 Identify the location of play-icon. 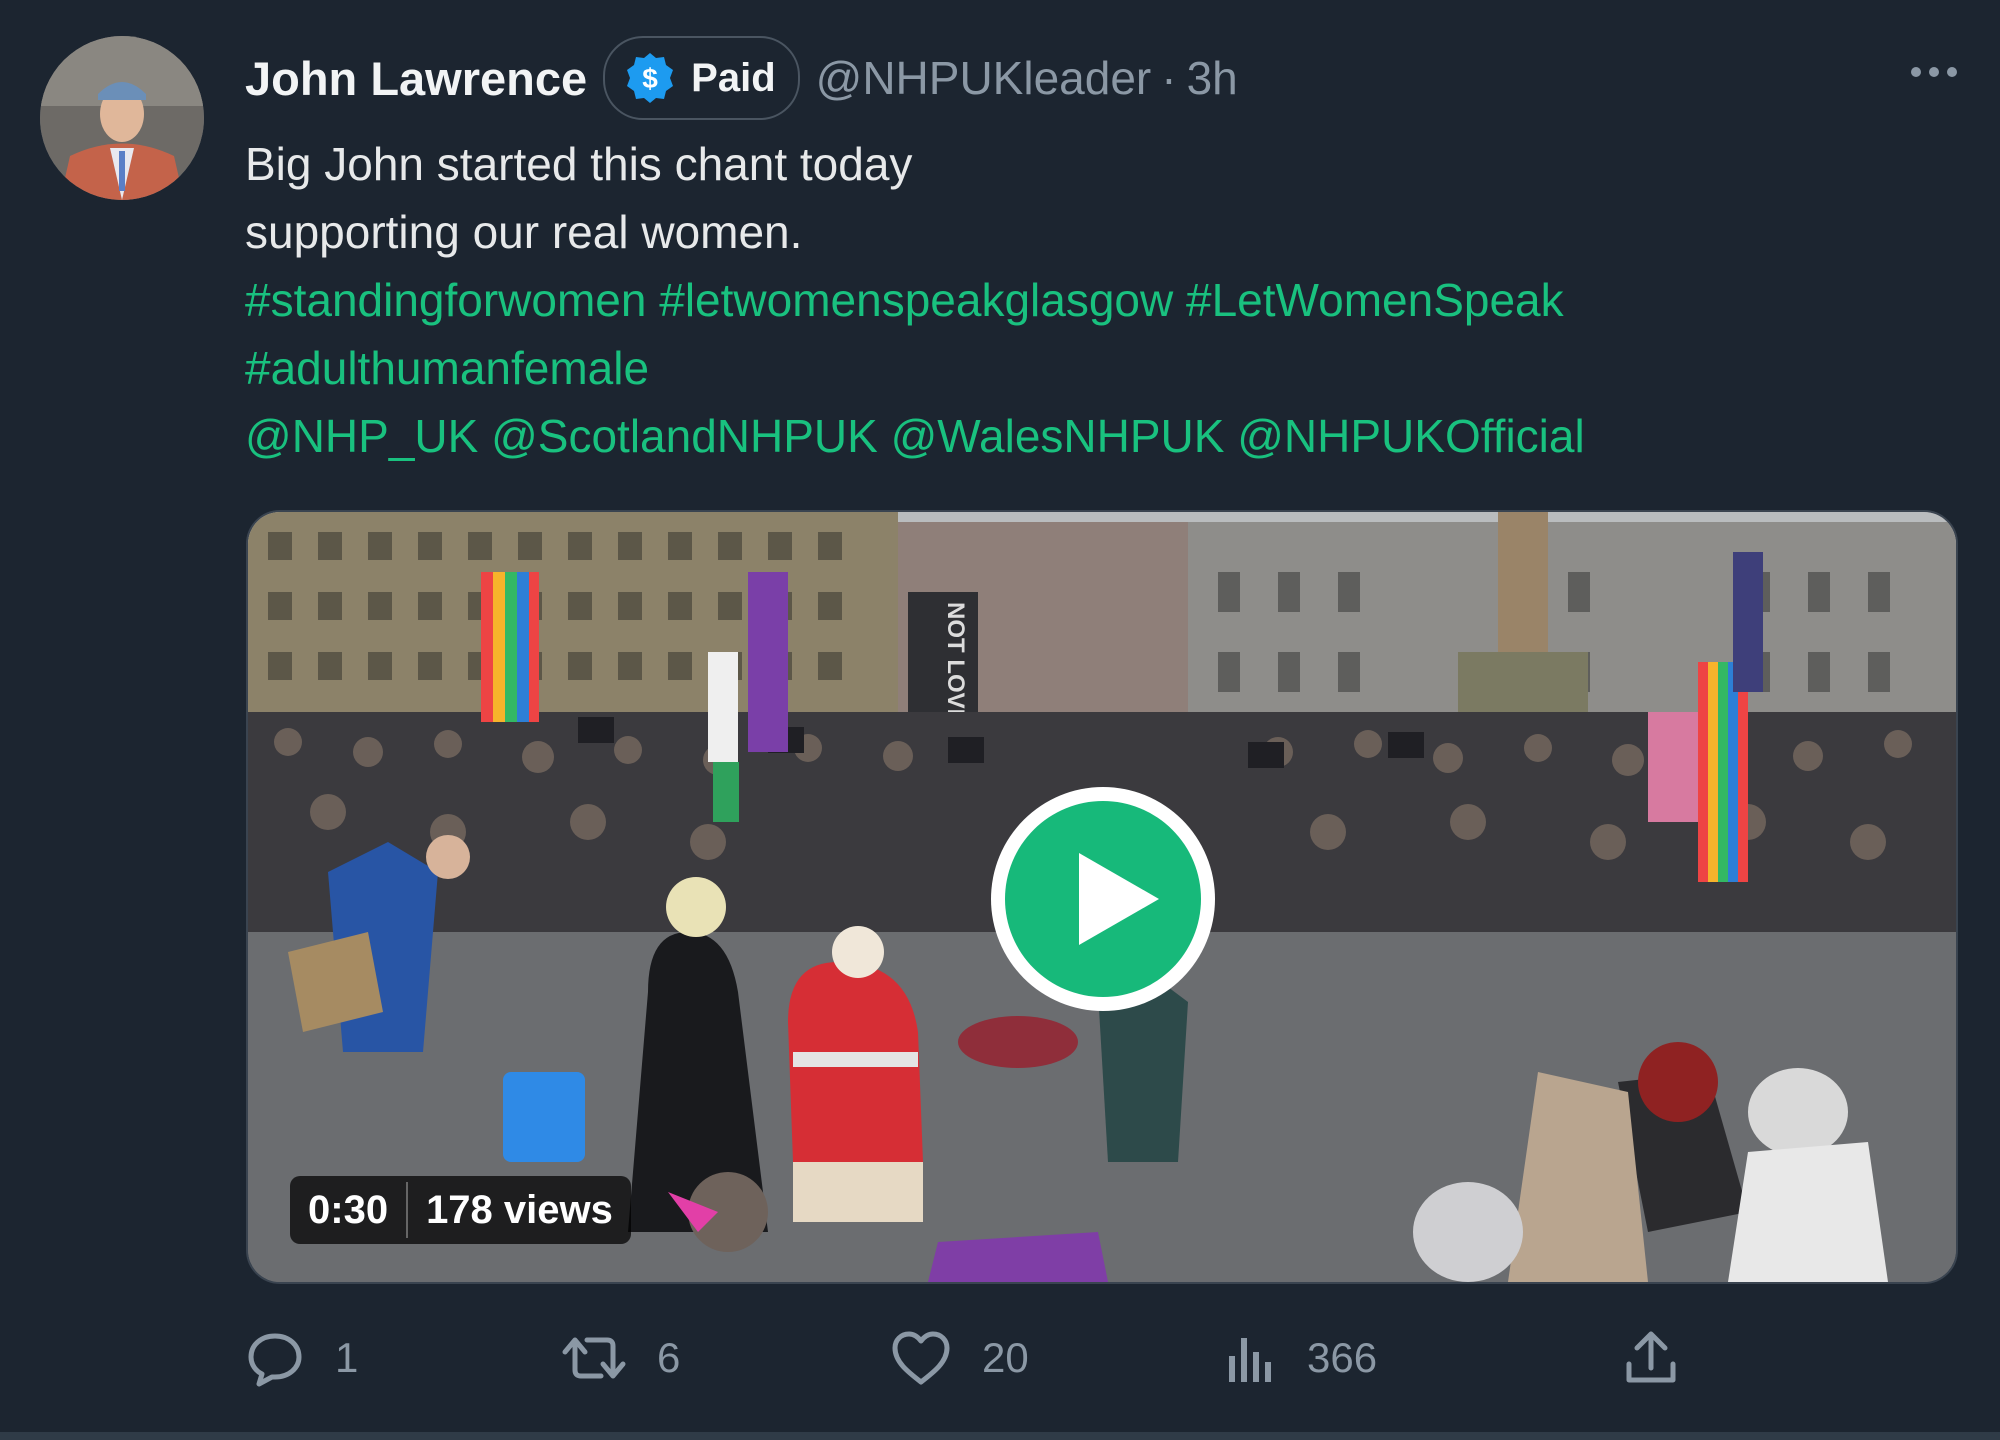
(1103, 899).